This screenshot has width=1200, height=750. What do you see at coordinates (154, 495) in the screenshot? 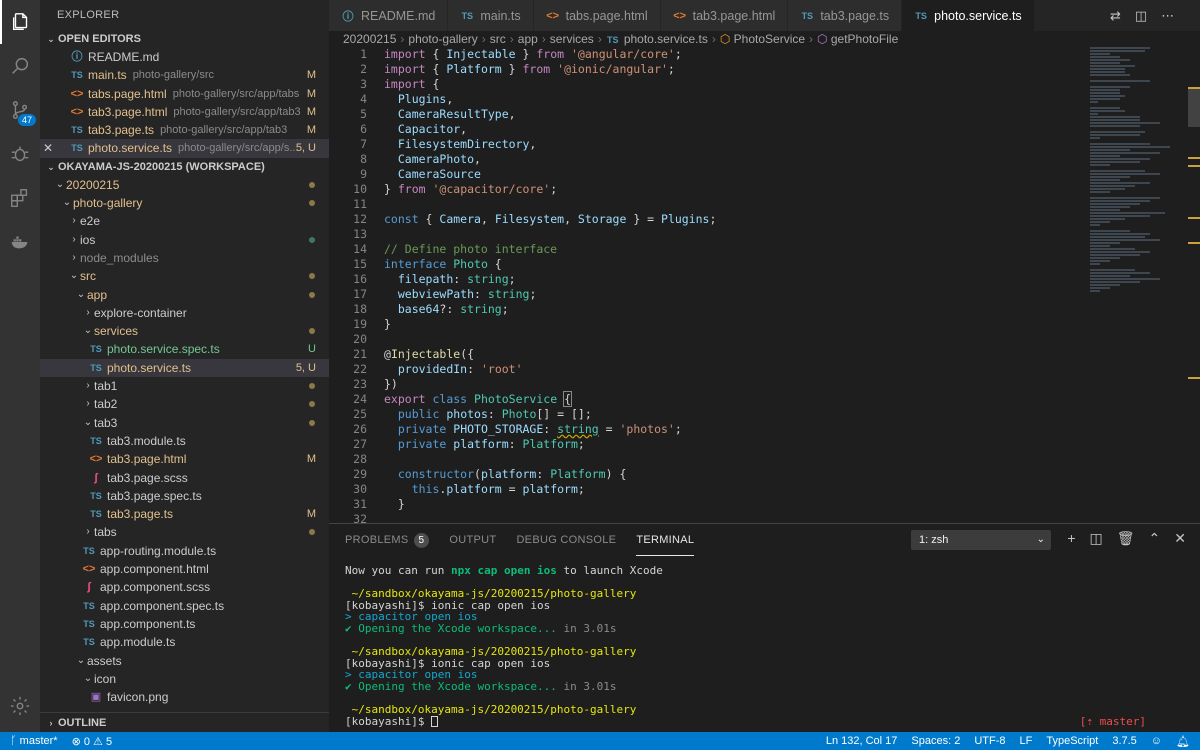
I see `tree-item-label: tab3.page.spec.ts` at bounding box center [154, 495].